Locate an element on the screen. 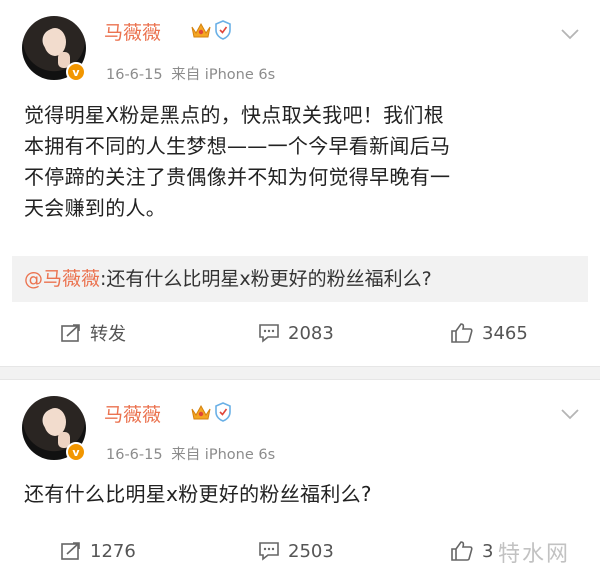 This screenshot has width=600, height=571. like-button: 3465 is located at coordinates (489, 333).